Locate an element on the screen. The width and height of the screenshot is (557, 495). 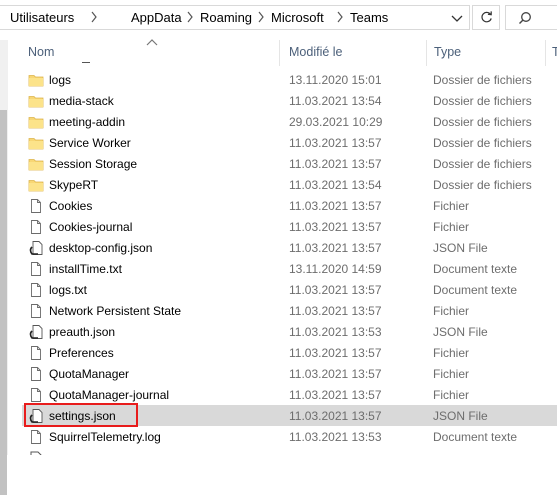
file-name: QuotaManager is located at coordinates (89, 374).